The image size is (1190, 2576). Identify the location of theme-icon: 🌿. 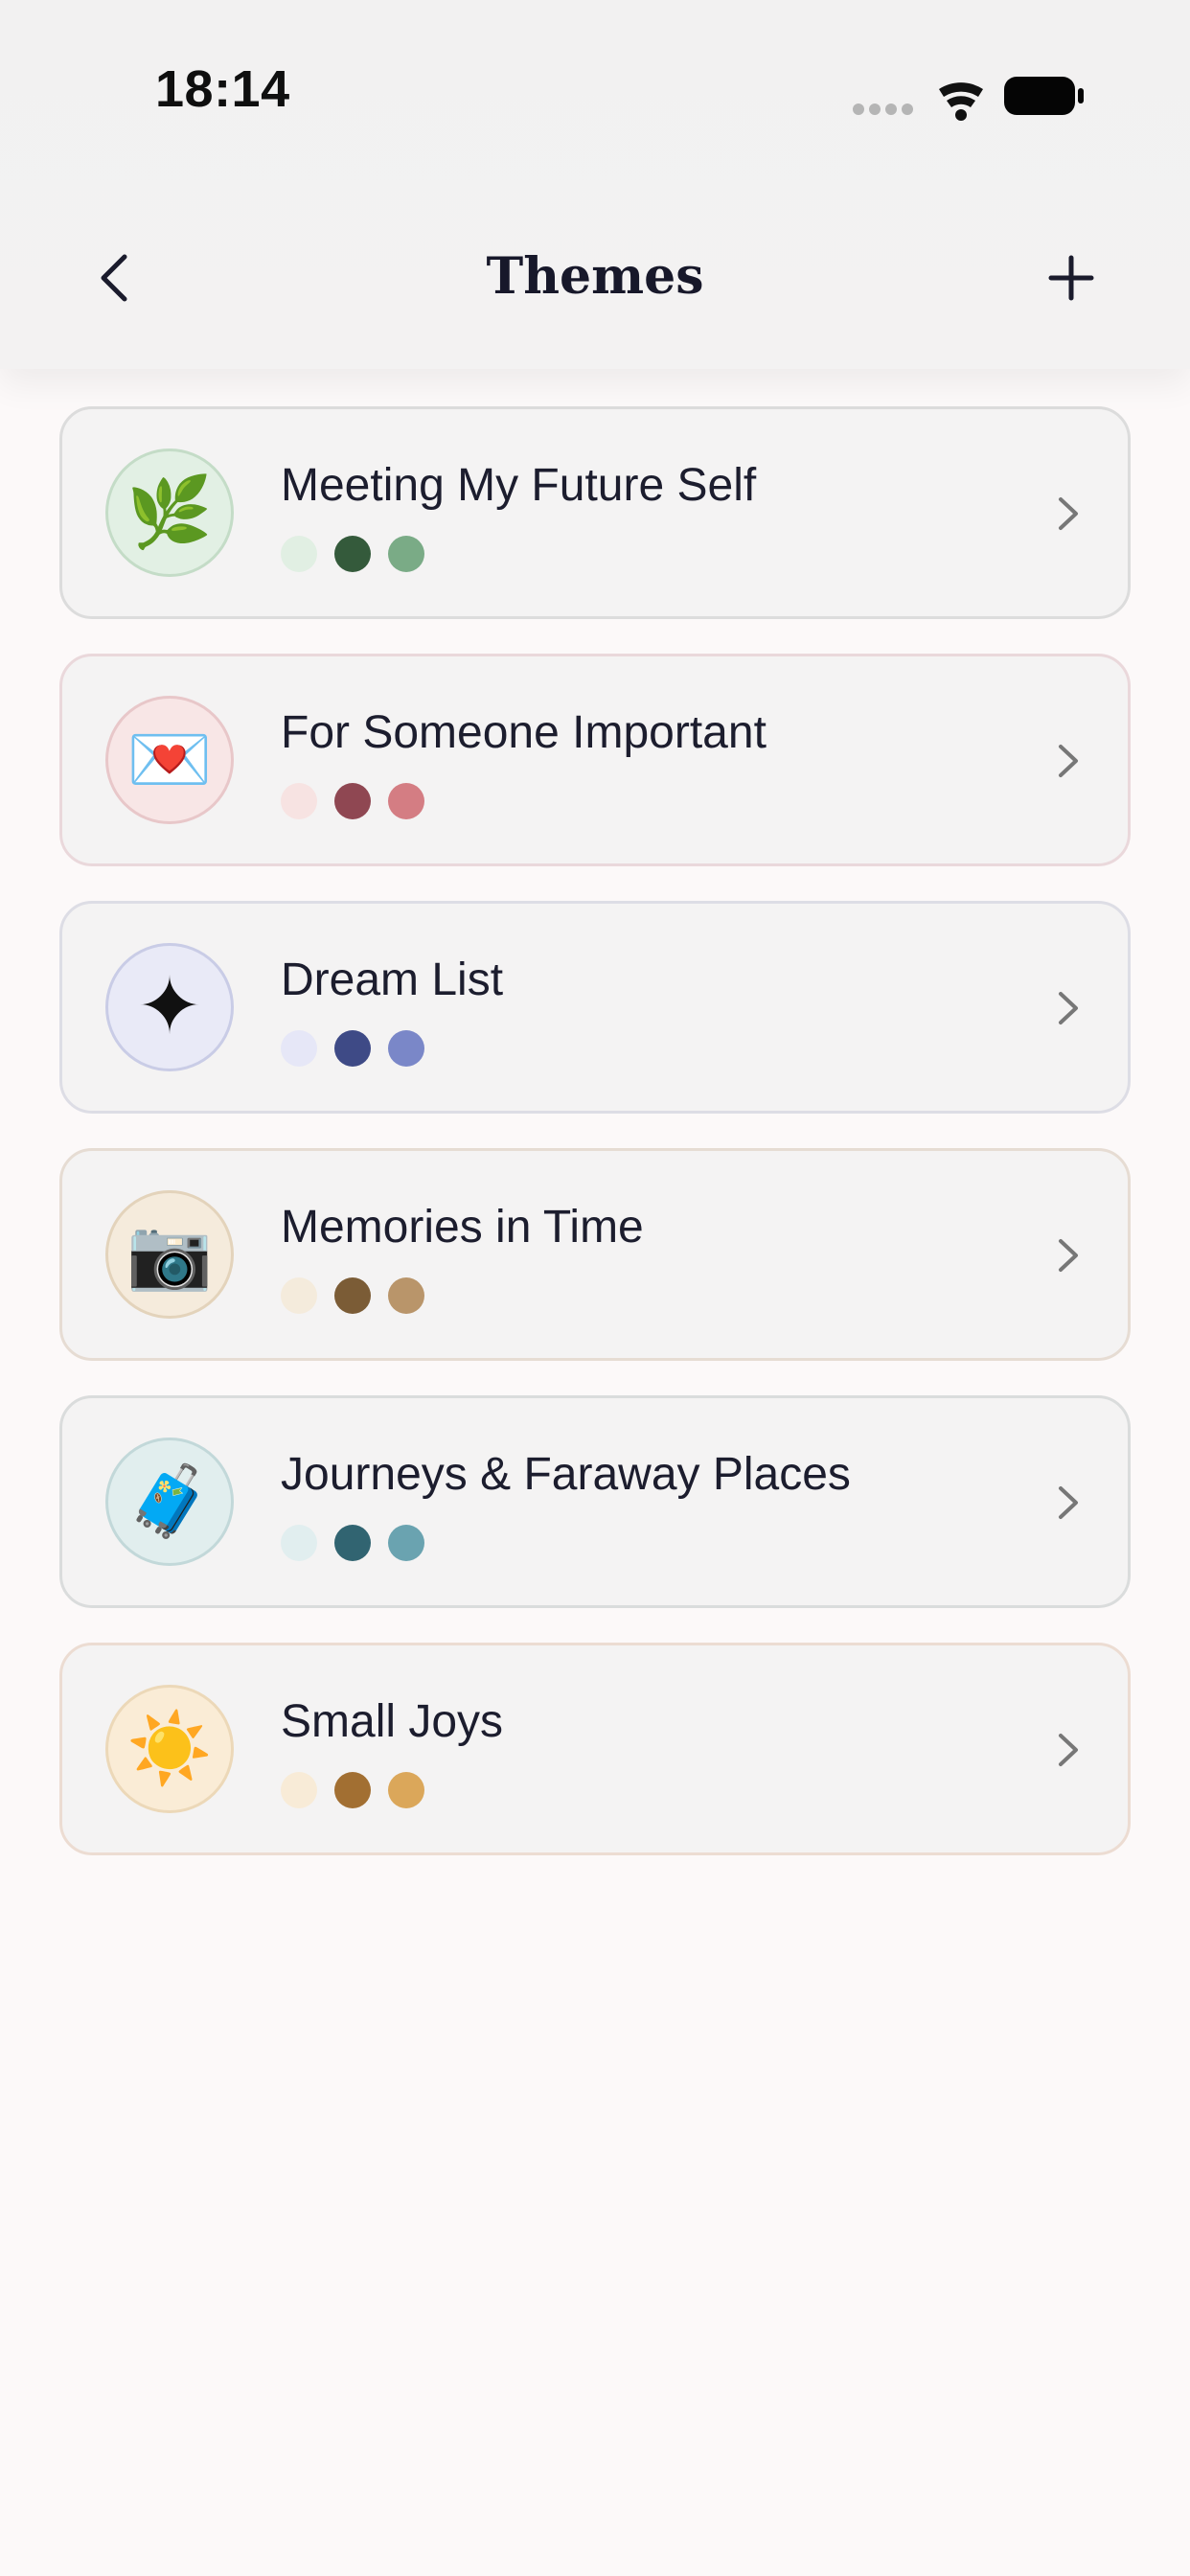
(170, 512).